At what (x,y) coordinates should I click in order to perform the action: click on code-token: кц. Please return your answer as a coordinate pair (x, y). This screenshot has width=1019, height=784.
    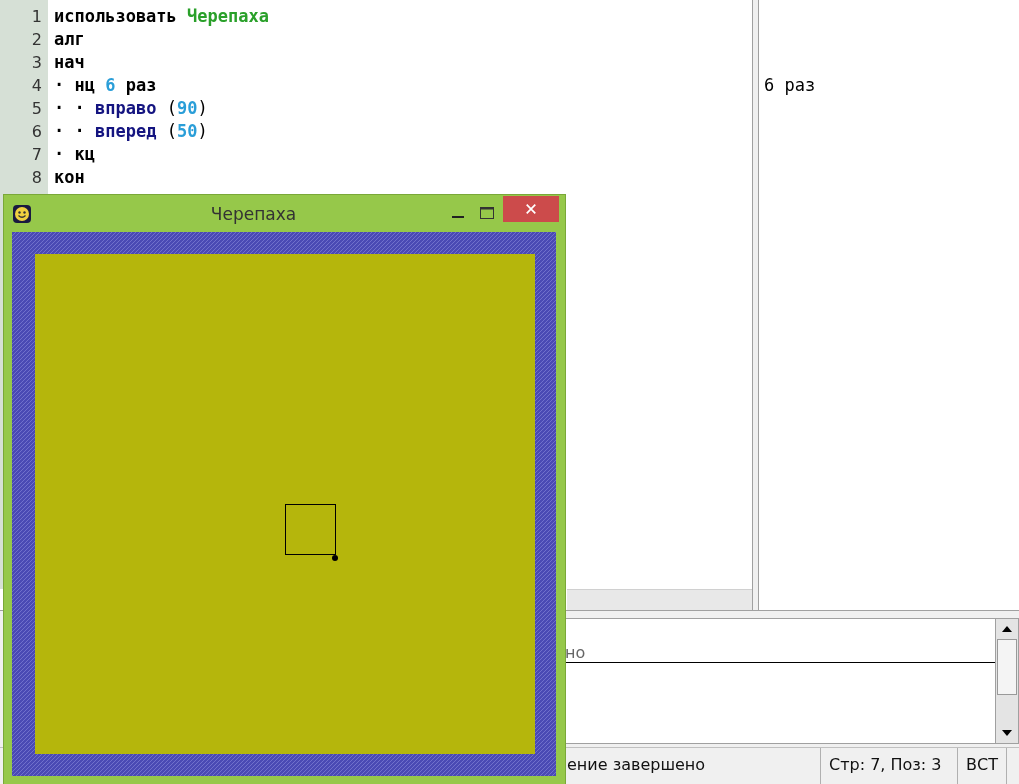
    Looking at the image, I should click on (84, 154).